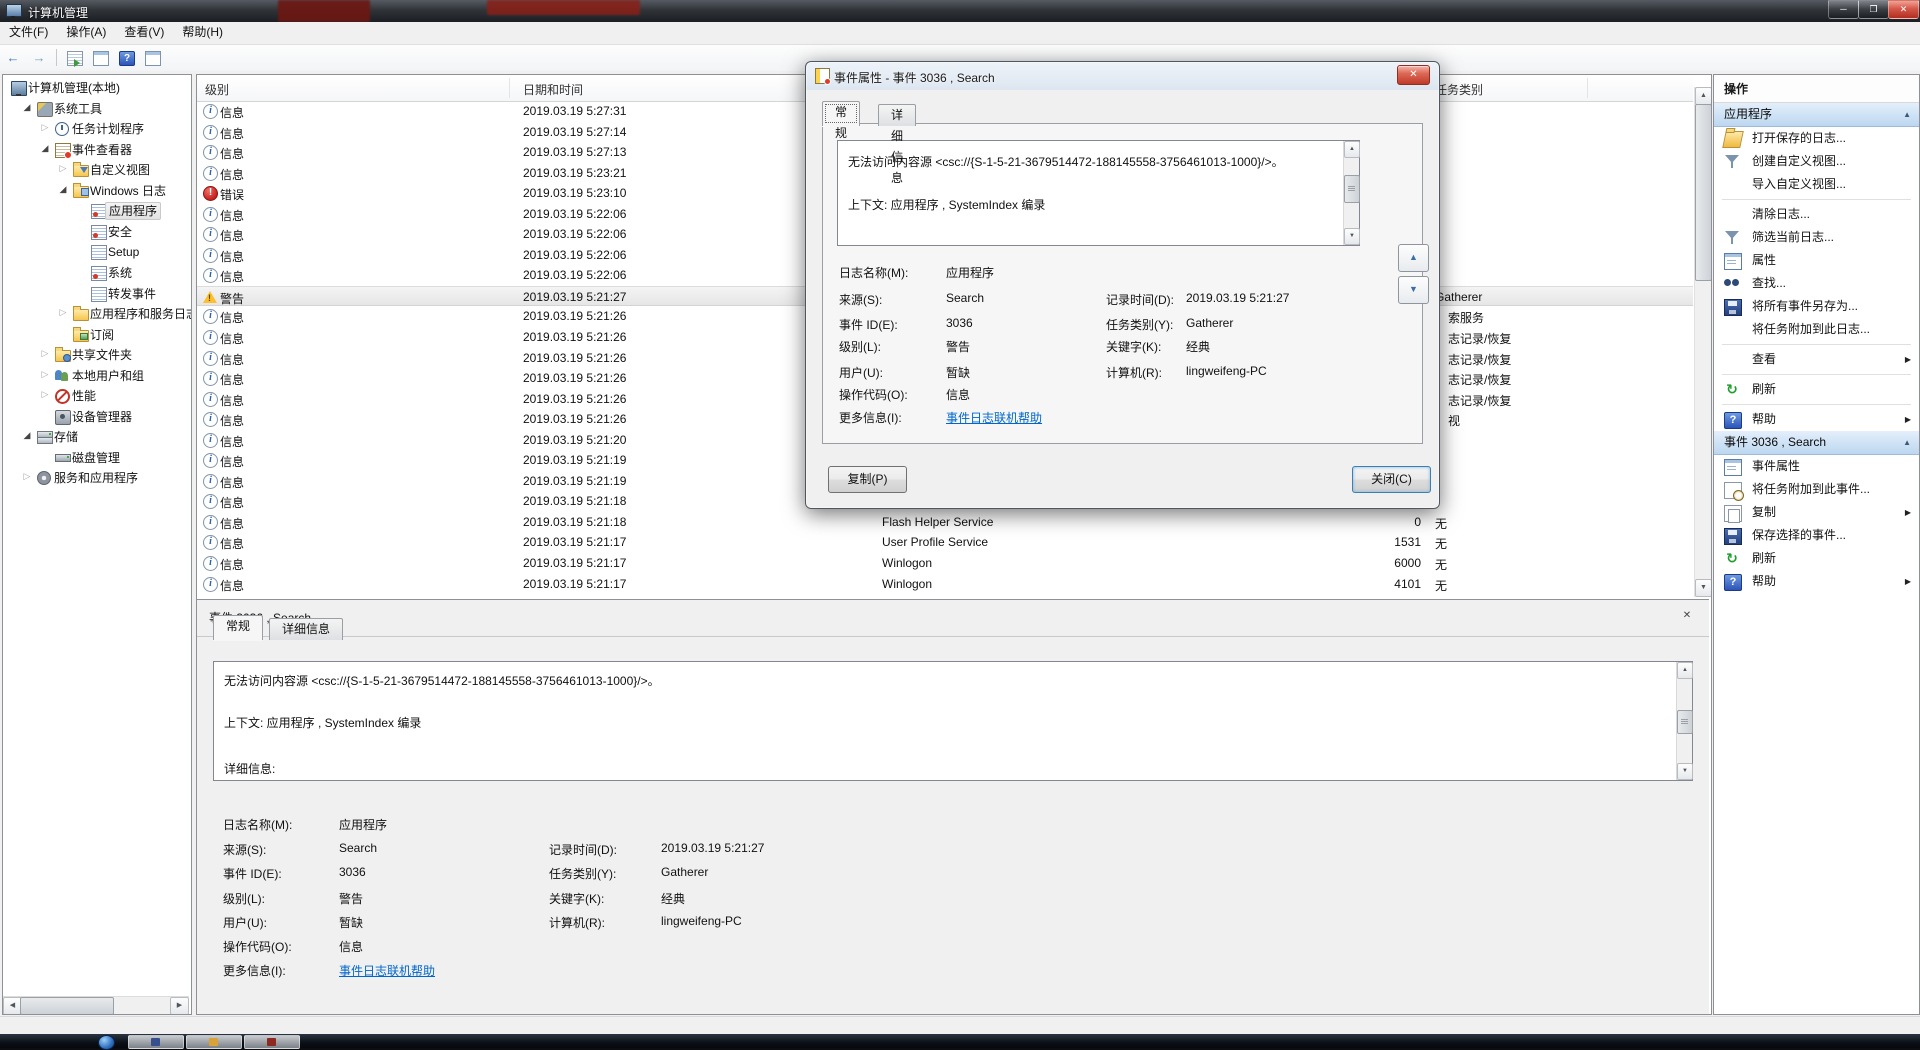  Describe the element at coordinates (1873, 9) in the screenshot. I see `maximize-button: ❐` at that location.